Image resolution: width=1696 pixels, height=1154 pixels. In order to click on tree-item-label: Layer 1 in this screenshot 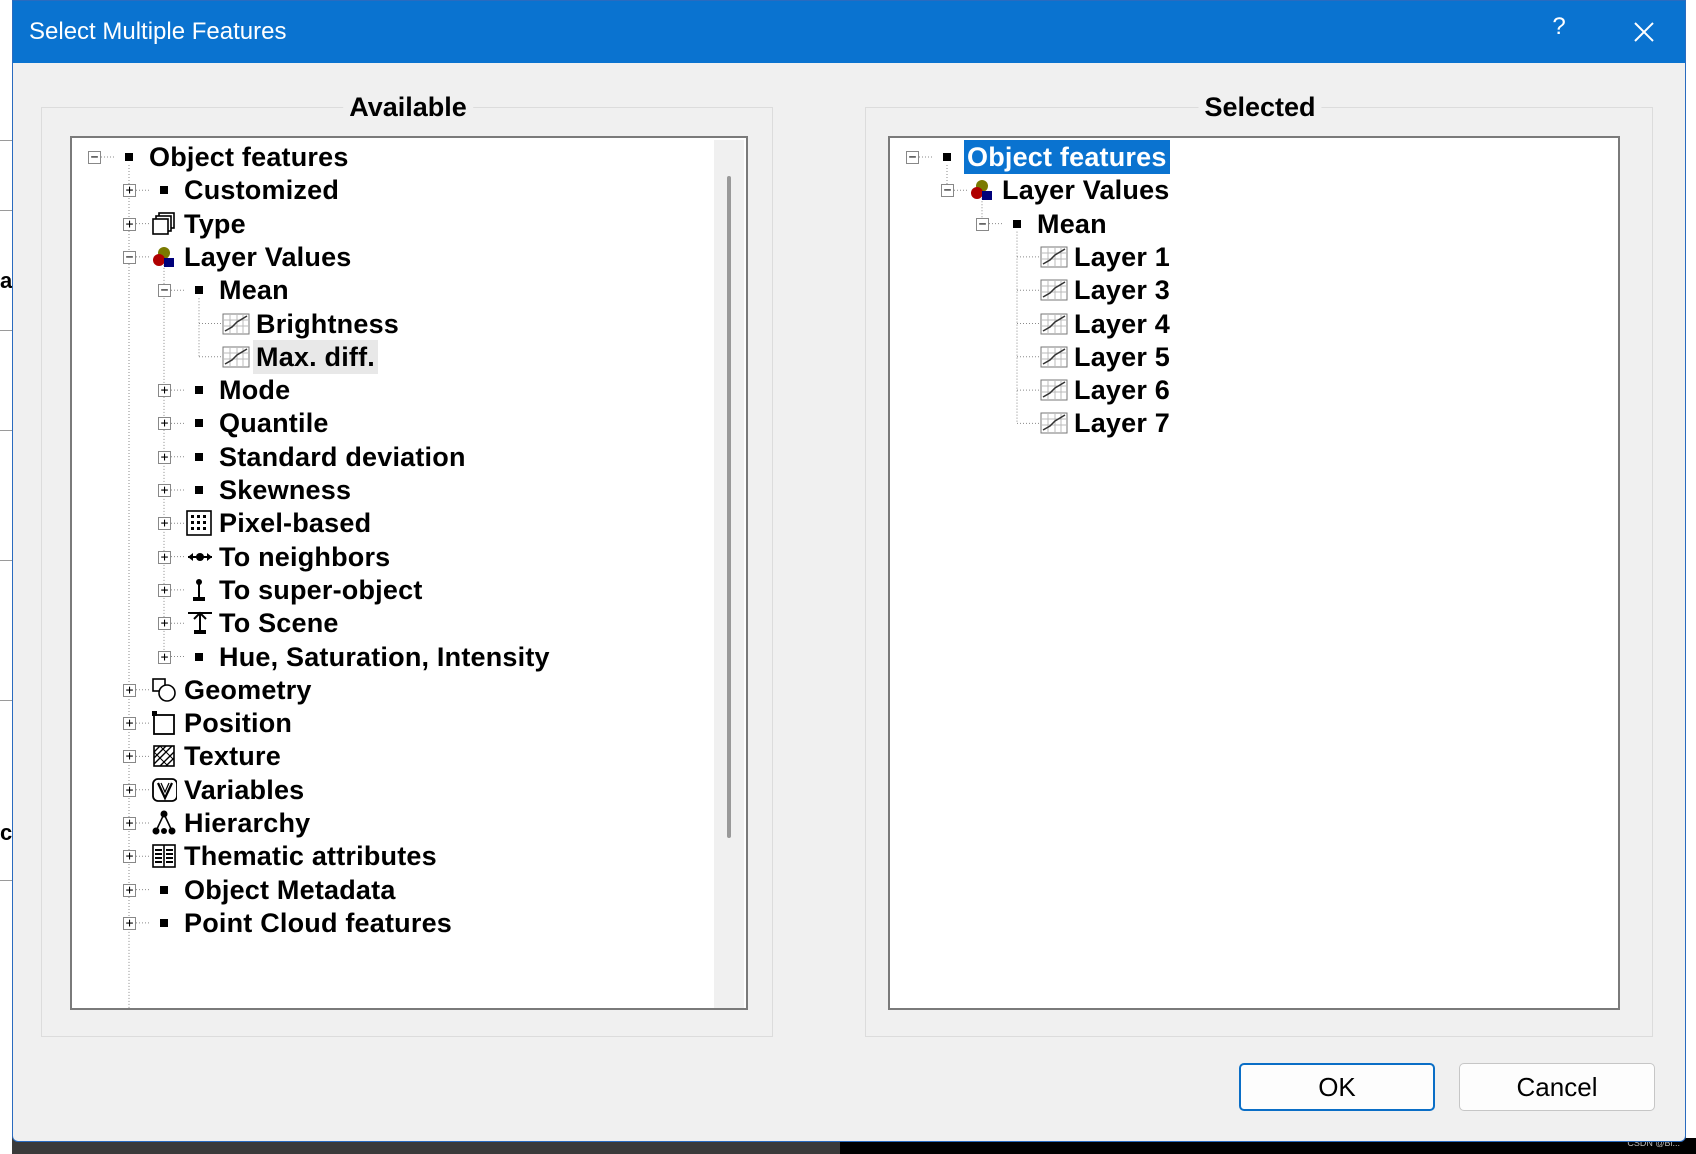, I will do `click(1122, 256)`.